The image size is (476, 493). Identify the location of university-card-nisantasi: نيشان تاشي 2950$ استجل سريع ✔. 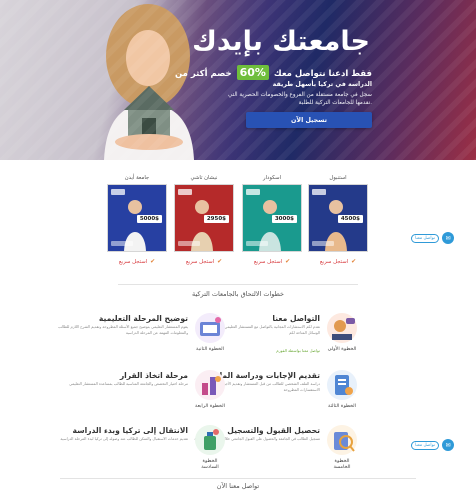
(204, 220).